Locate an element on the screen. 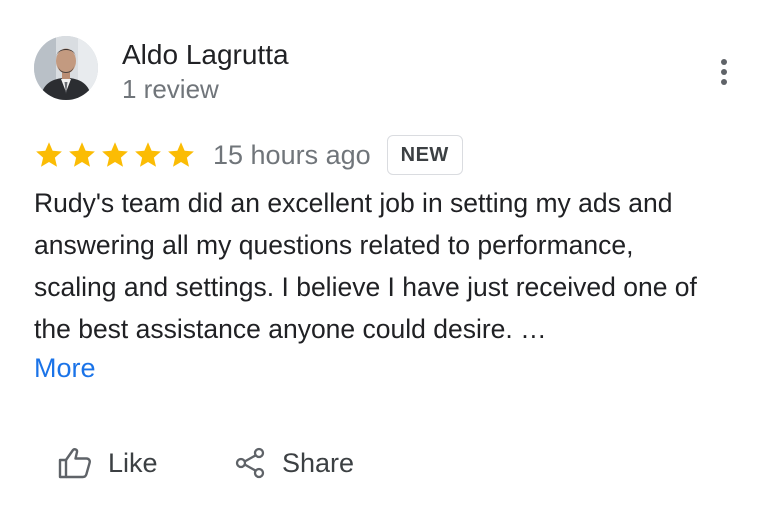 The height and width of the screenshot is (530, 776). thumbs-up-icon is located at coordinates (74, 463).